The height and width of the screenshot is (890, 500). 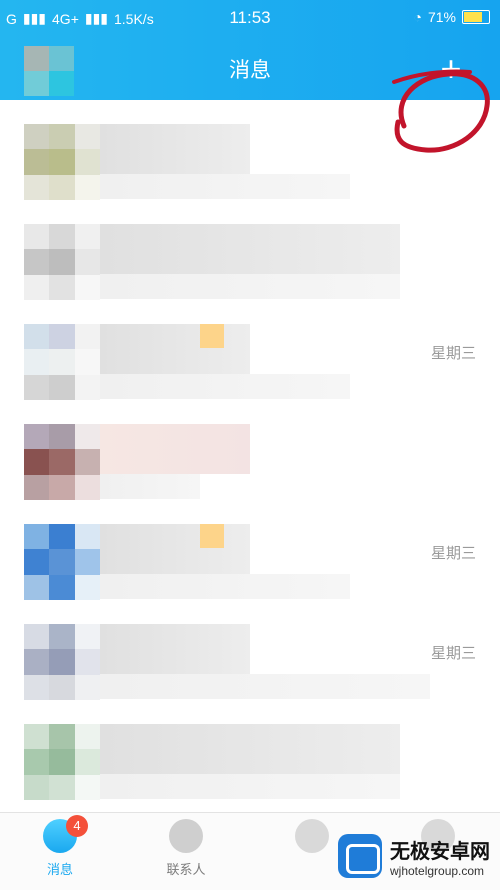 I want to click on watermark-title: 无极安卓网, so click(x=440, y=851).